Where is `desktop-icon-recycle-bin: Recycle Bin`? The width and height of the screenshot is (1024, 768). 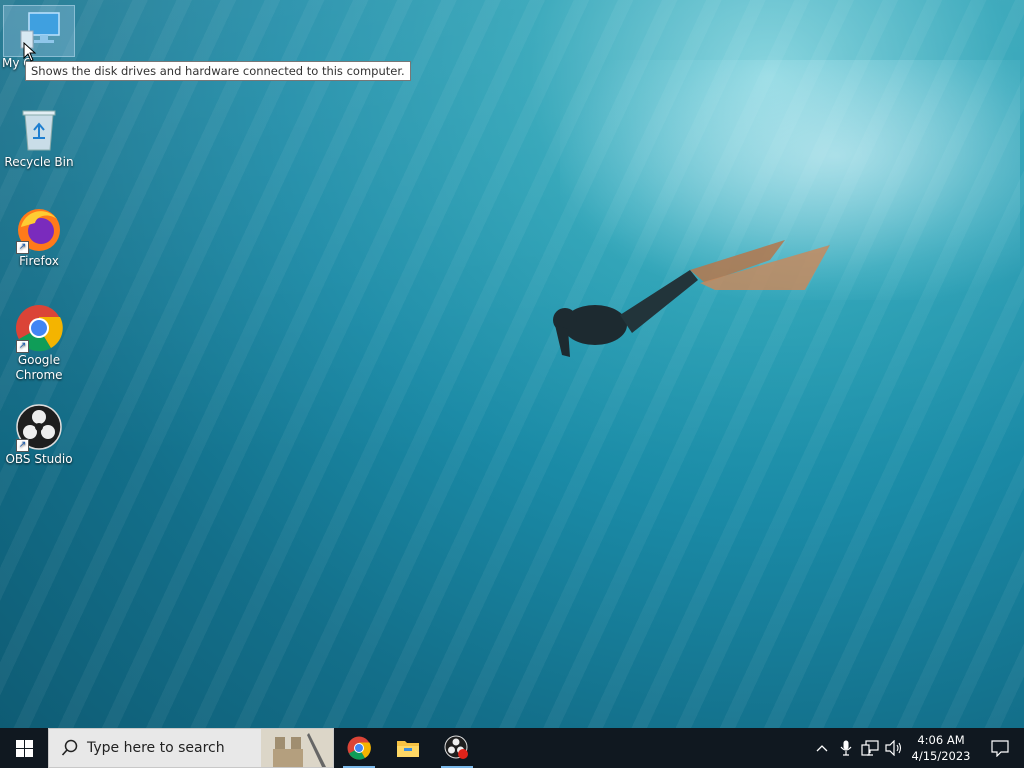 desktop-icon-recycle-bin: Recycle Bin is located at coordinates (39, 137).